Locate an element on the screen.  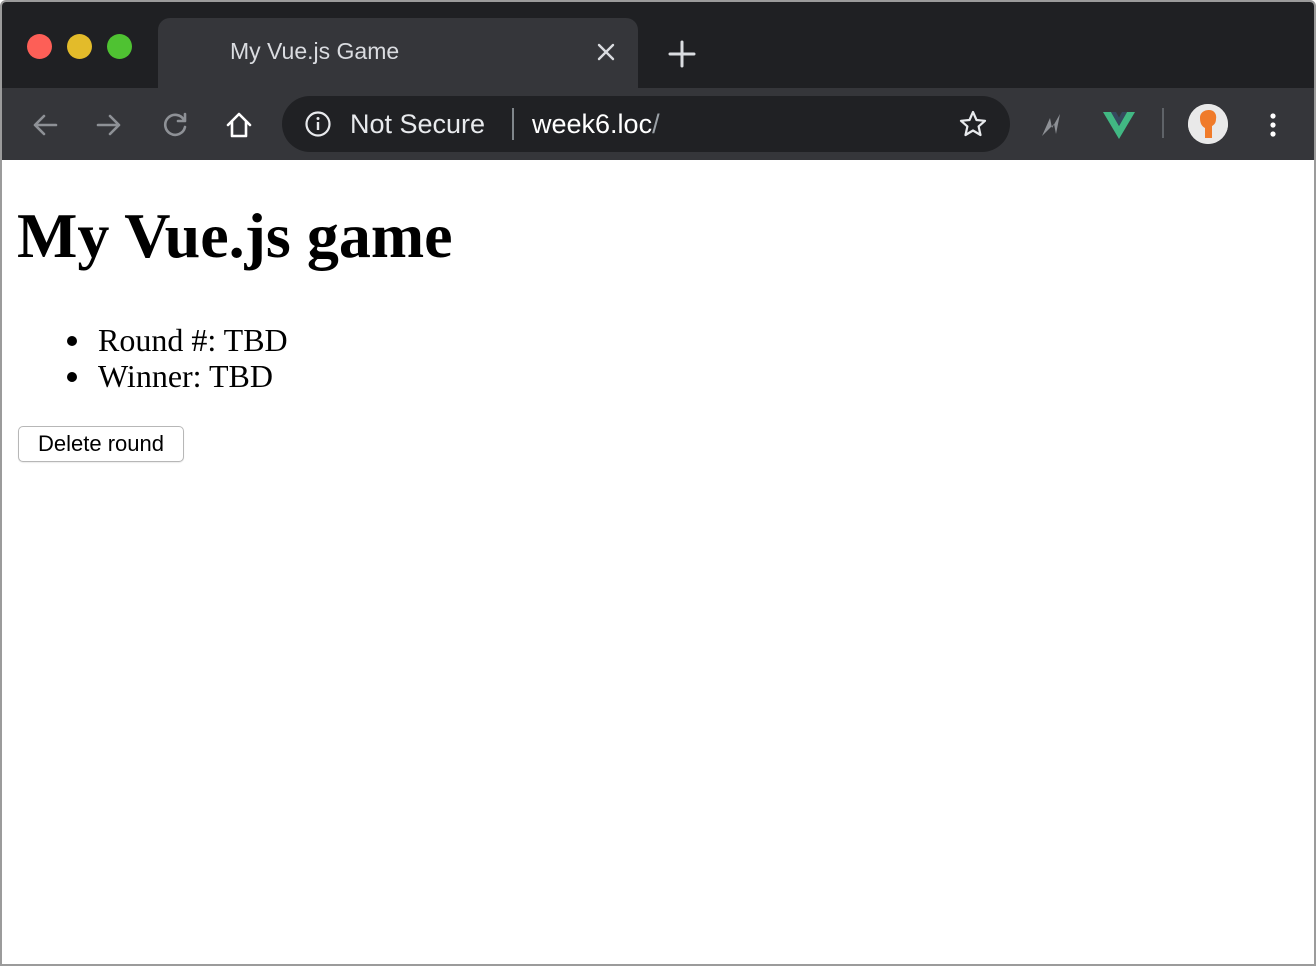
tab-active: My Vue.js Game is located at coordinates (398, 53).